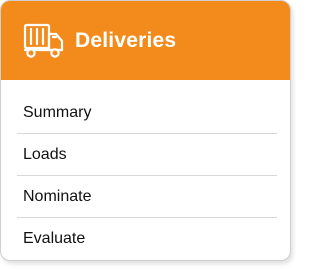  Describe the element at coordinates (147, 155) in the screenshot. I see `menu-item-loads: Loads` at that location.